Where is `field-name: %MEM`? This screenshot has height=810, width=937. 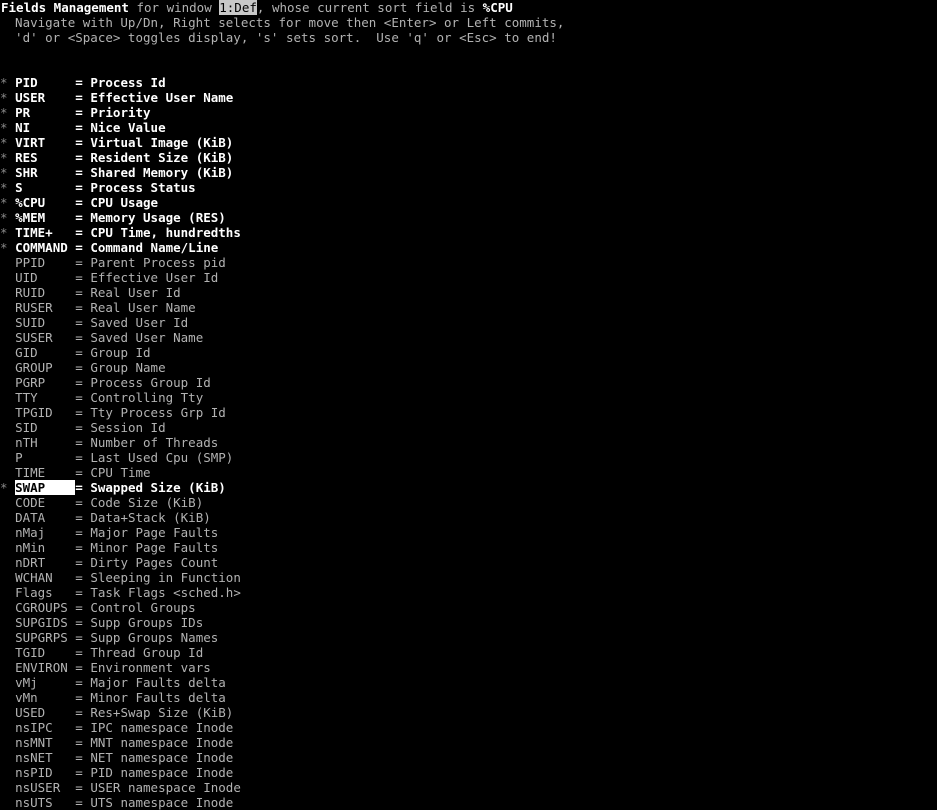
field-name: %MEM is located at coordinates (45, 217).